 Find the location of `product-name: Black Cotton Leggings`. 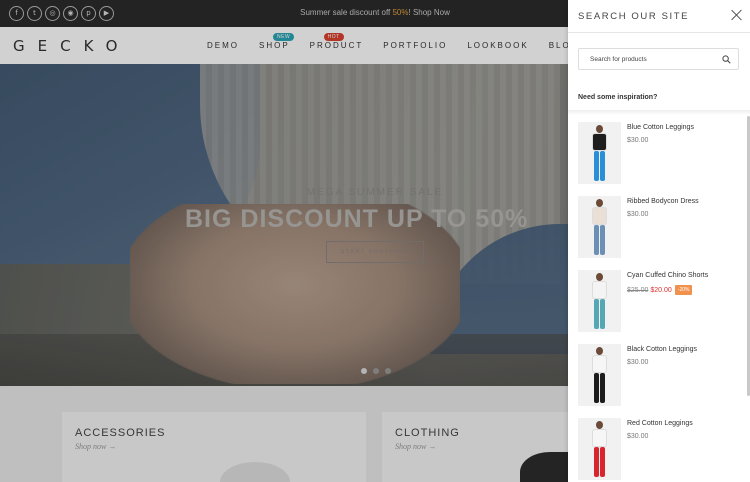

product-name: Black Cotton Leggings is located at coordinates (662, 349).